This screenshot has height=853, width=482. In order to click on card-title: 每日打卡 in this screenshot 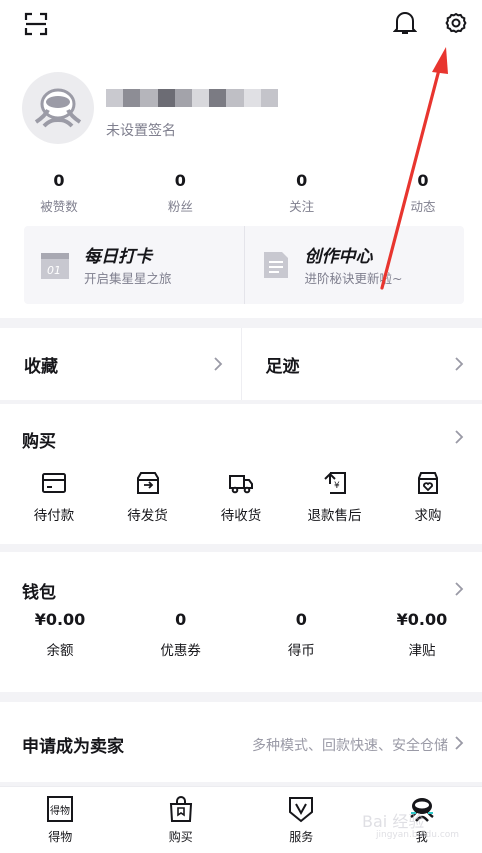, I will do `click(118, 257)`.